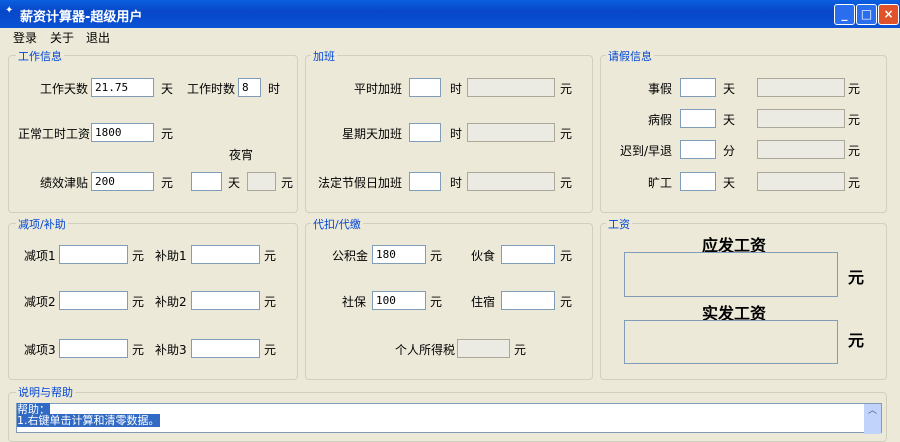  I want to click on wage-input, so click(122, 132).